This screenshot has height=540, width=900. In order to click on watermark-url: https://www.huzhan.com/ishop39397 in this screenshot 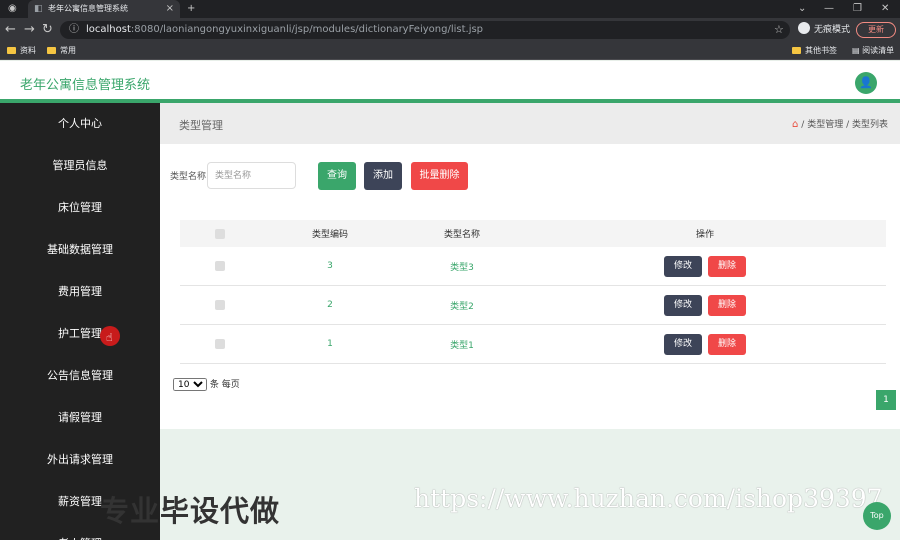, I will do `click(648, 498)`.